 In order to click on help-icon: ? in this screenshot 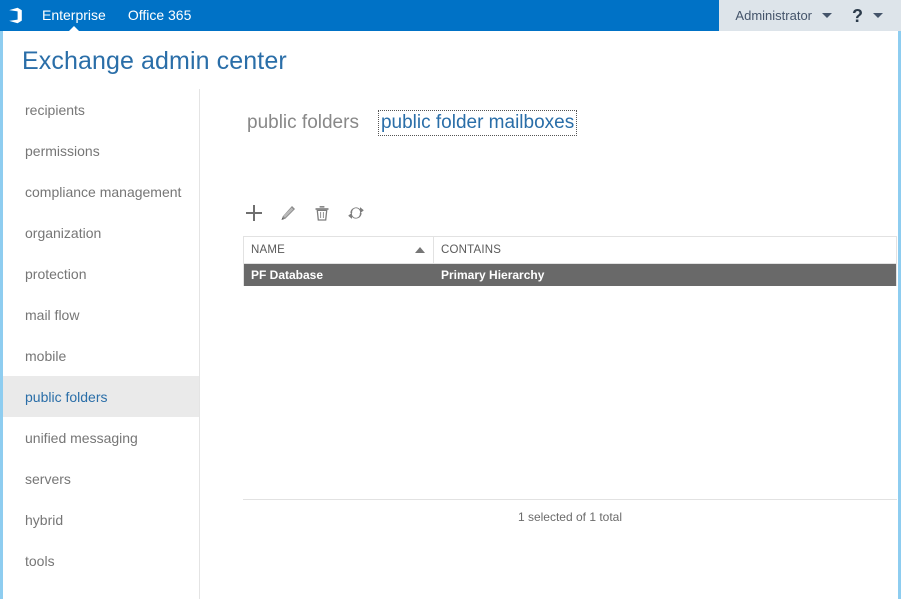, I will do `click(857, 16)`.